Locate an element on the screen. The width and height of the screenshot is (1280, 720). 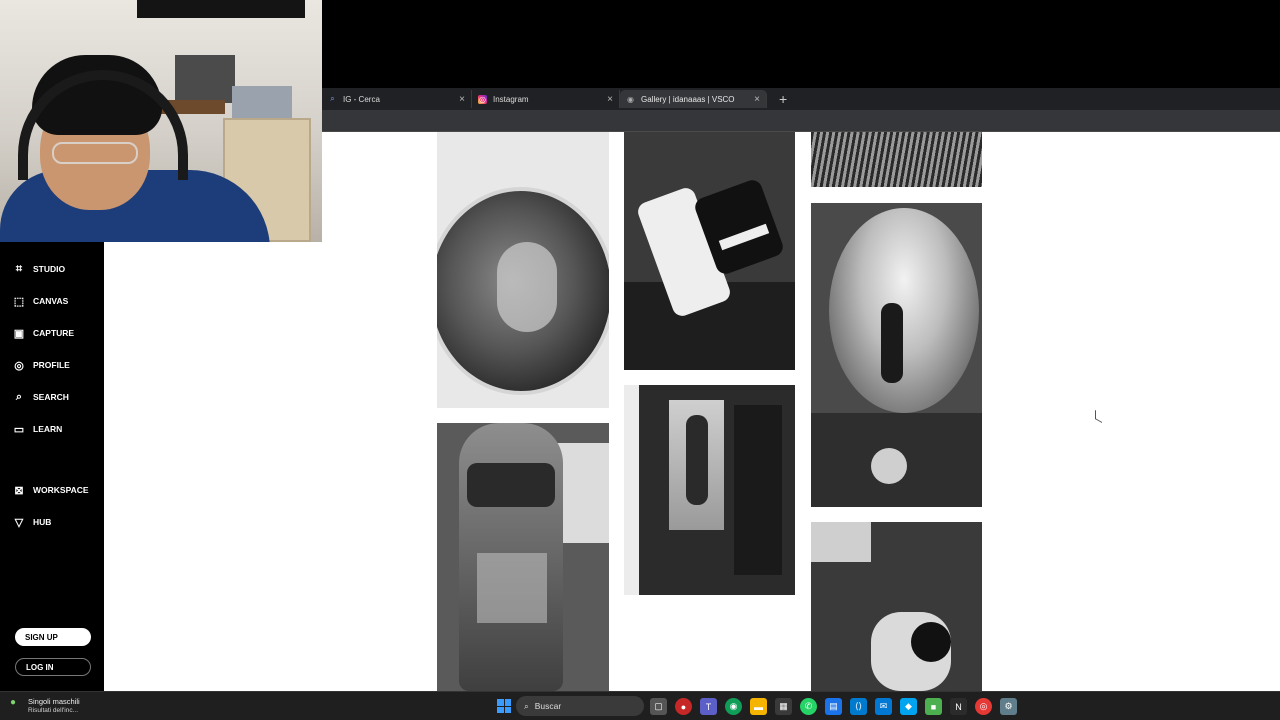
taskbar-search-label: Buscar is located at coordinates (548, 706).